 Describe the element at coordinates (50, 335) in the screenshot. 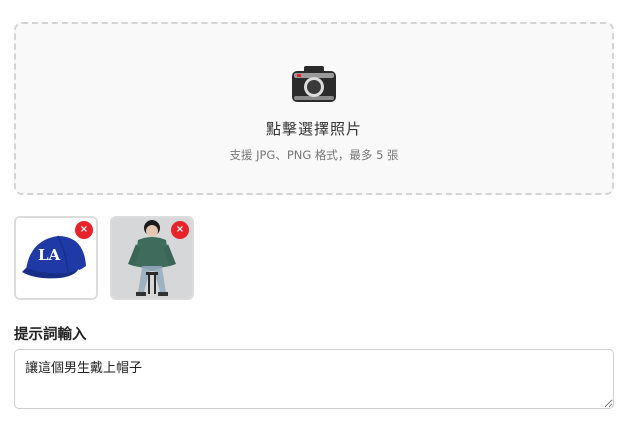

I see `prompt-label: 提示詞輸入` at that location.